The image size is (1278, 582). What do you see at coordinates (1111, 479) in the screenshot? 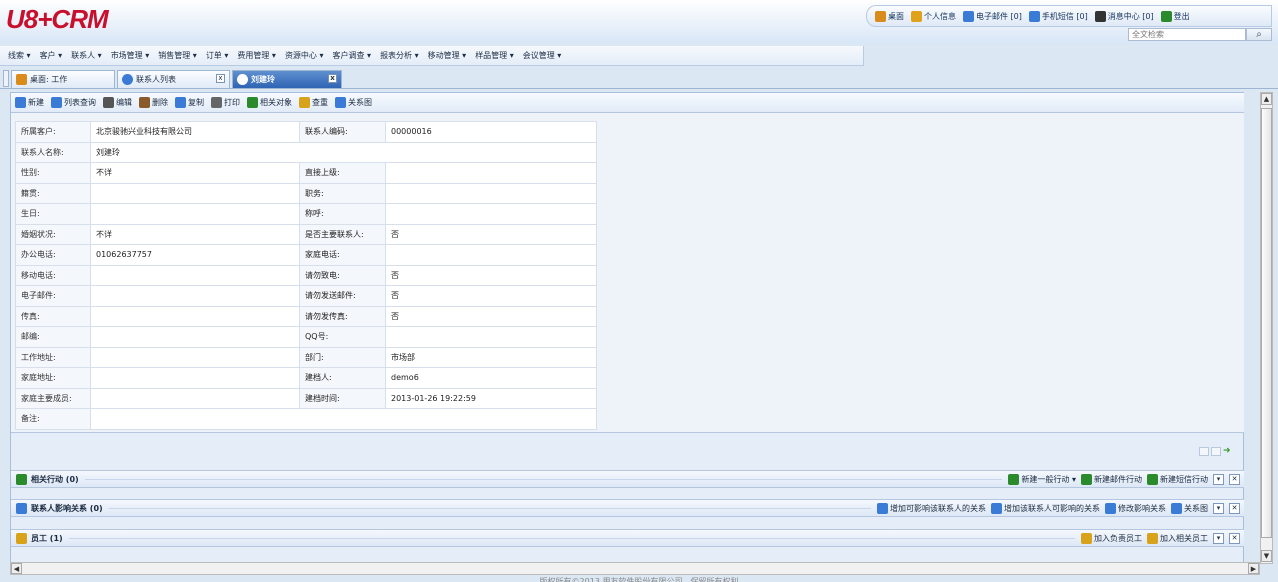
I see `section-action-link: 新建邮件行动` at bounding box center [1111, 479].